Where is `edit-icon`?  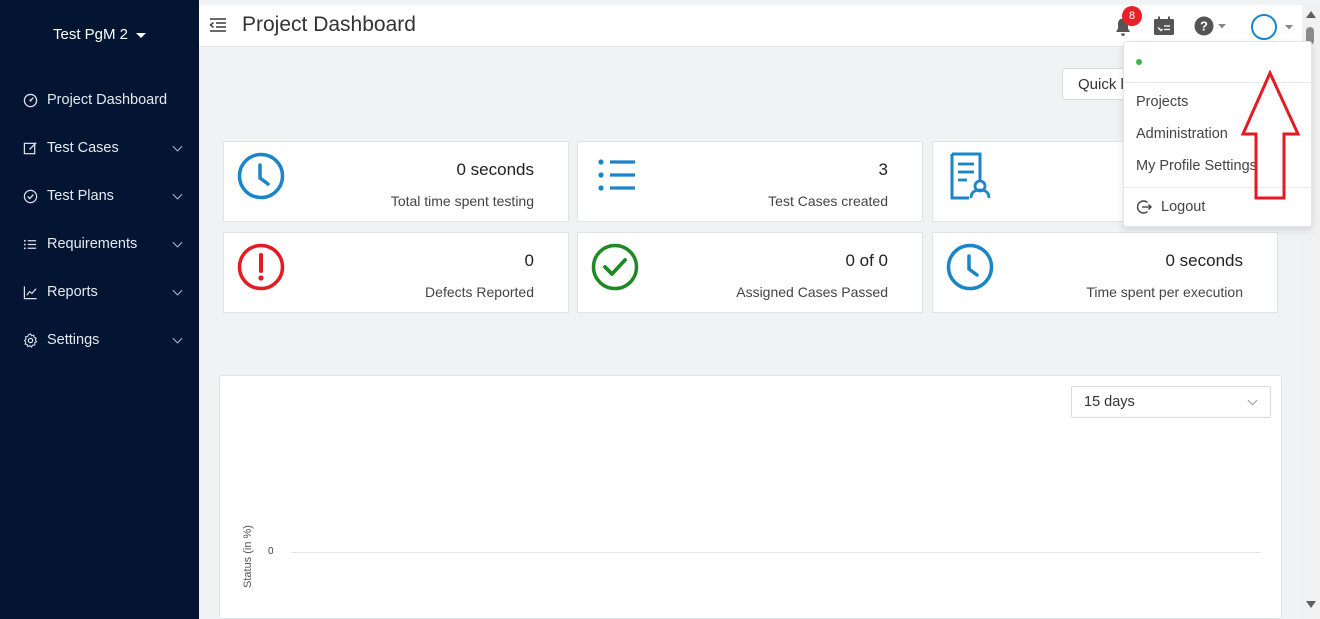 edit-icon is located at coordinates (30, 148).